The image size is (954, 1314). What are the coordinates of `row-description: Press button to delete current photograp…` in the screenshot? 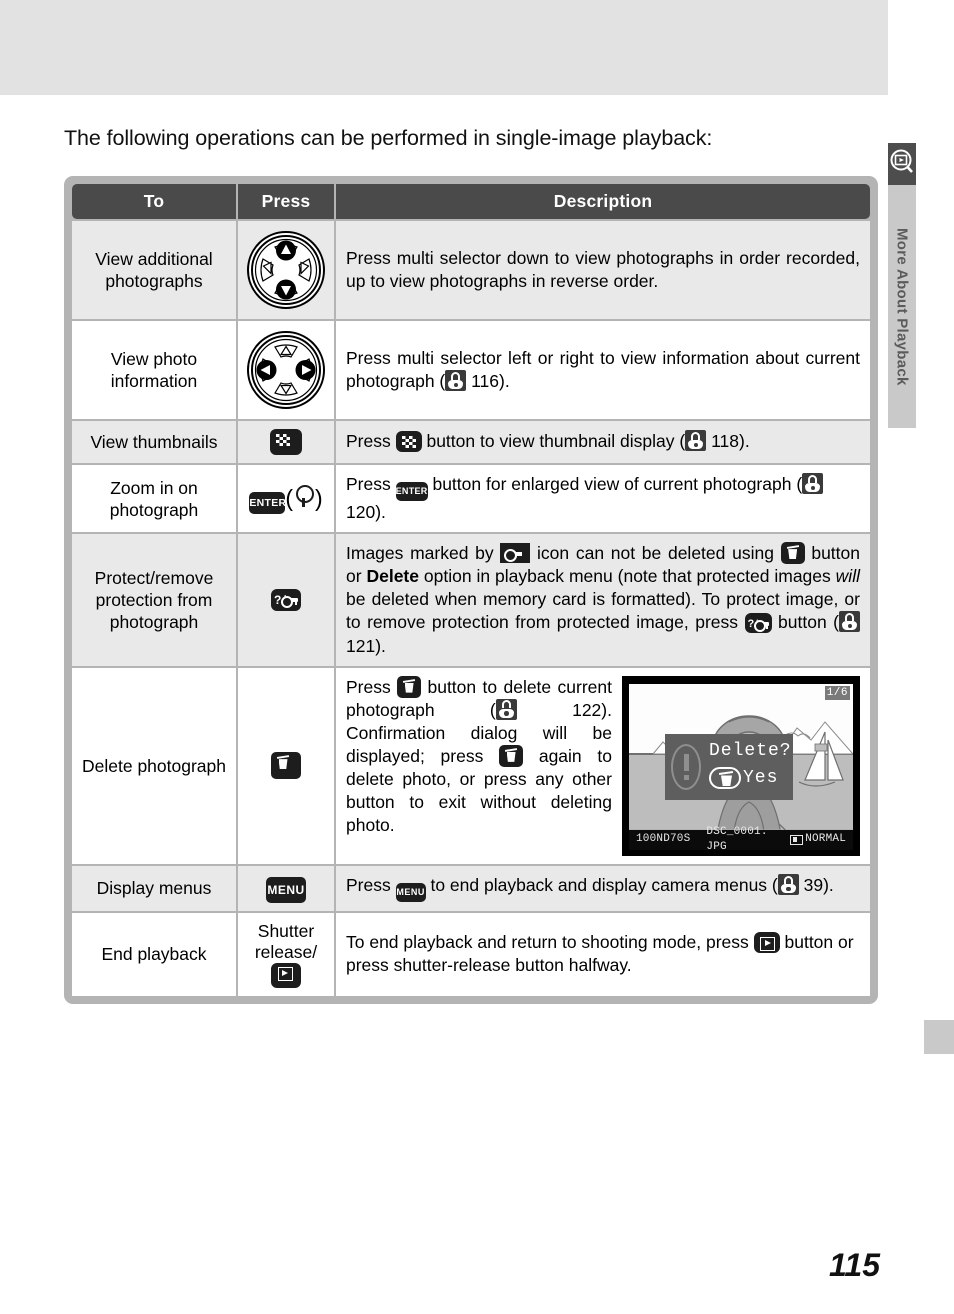 It's located at (603, 765).